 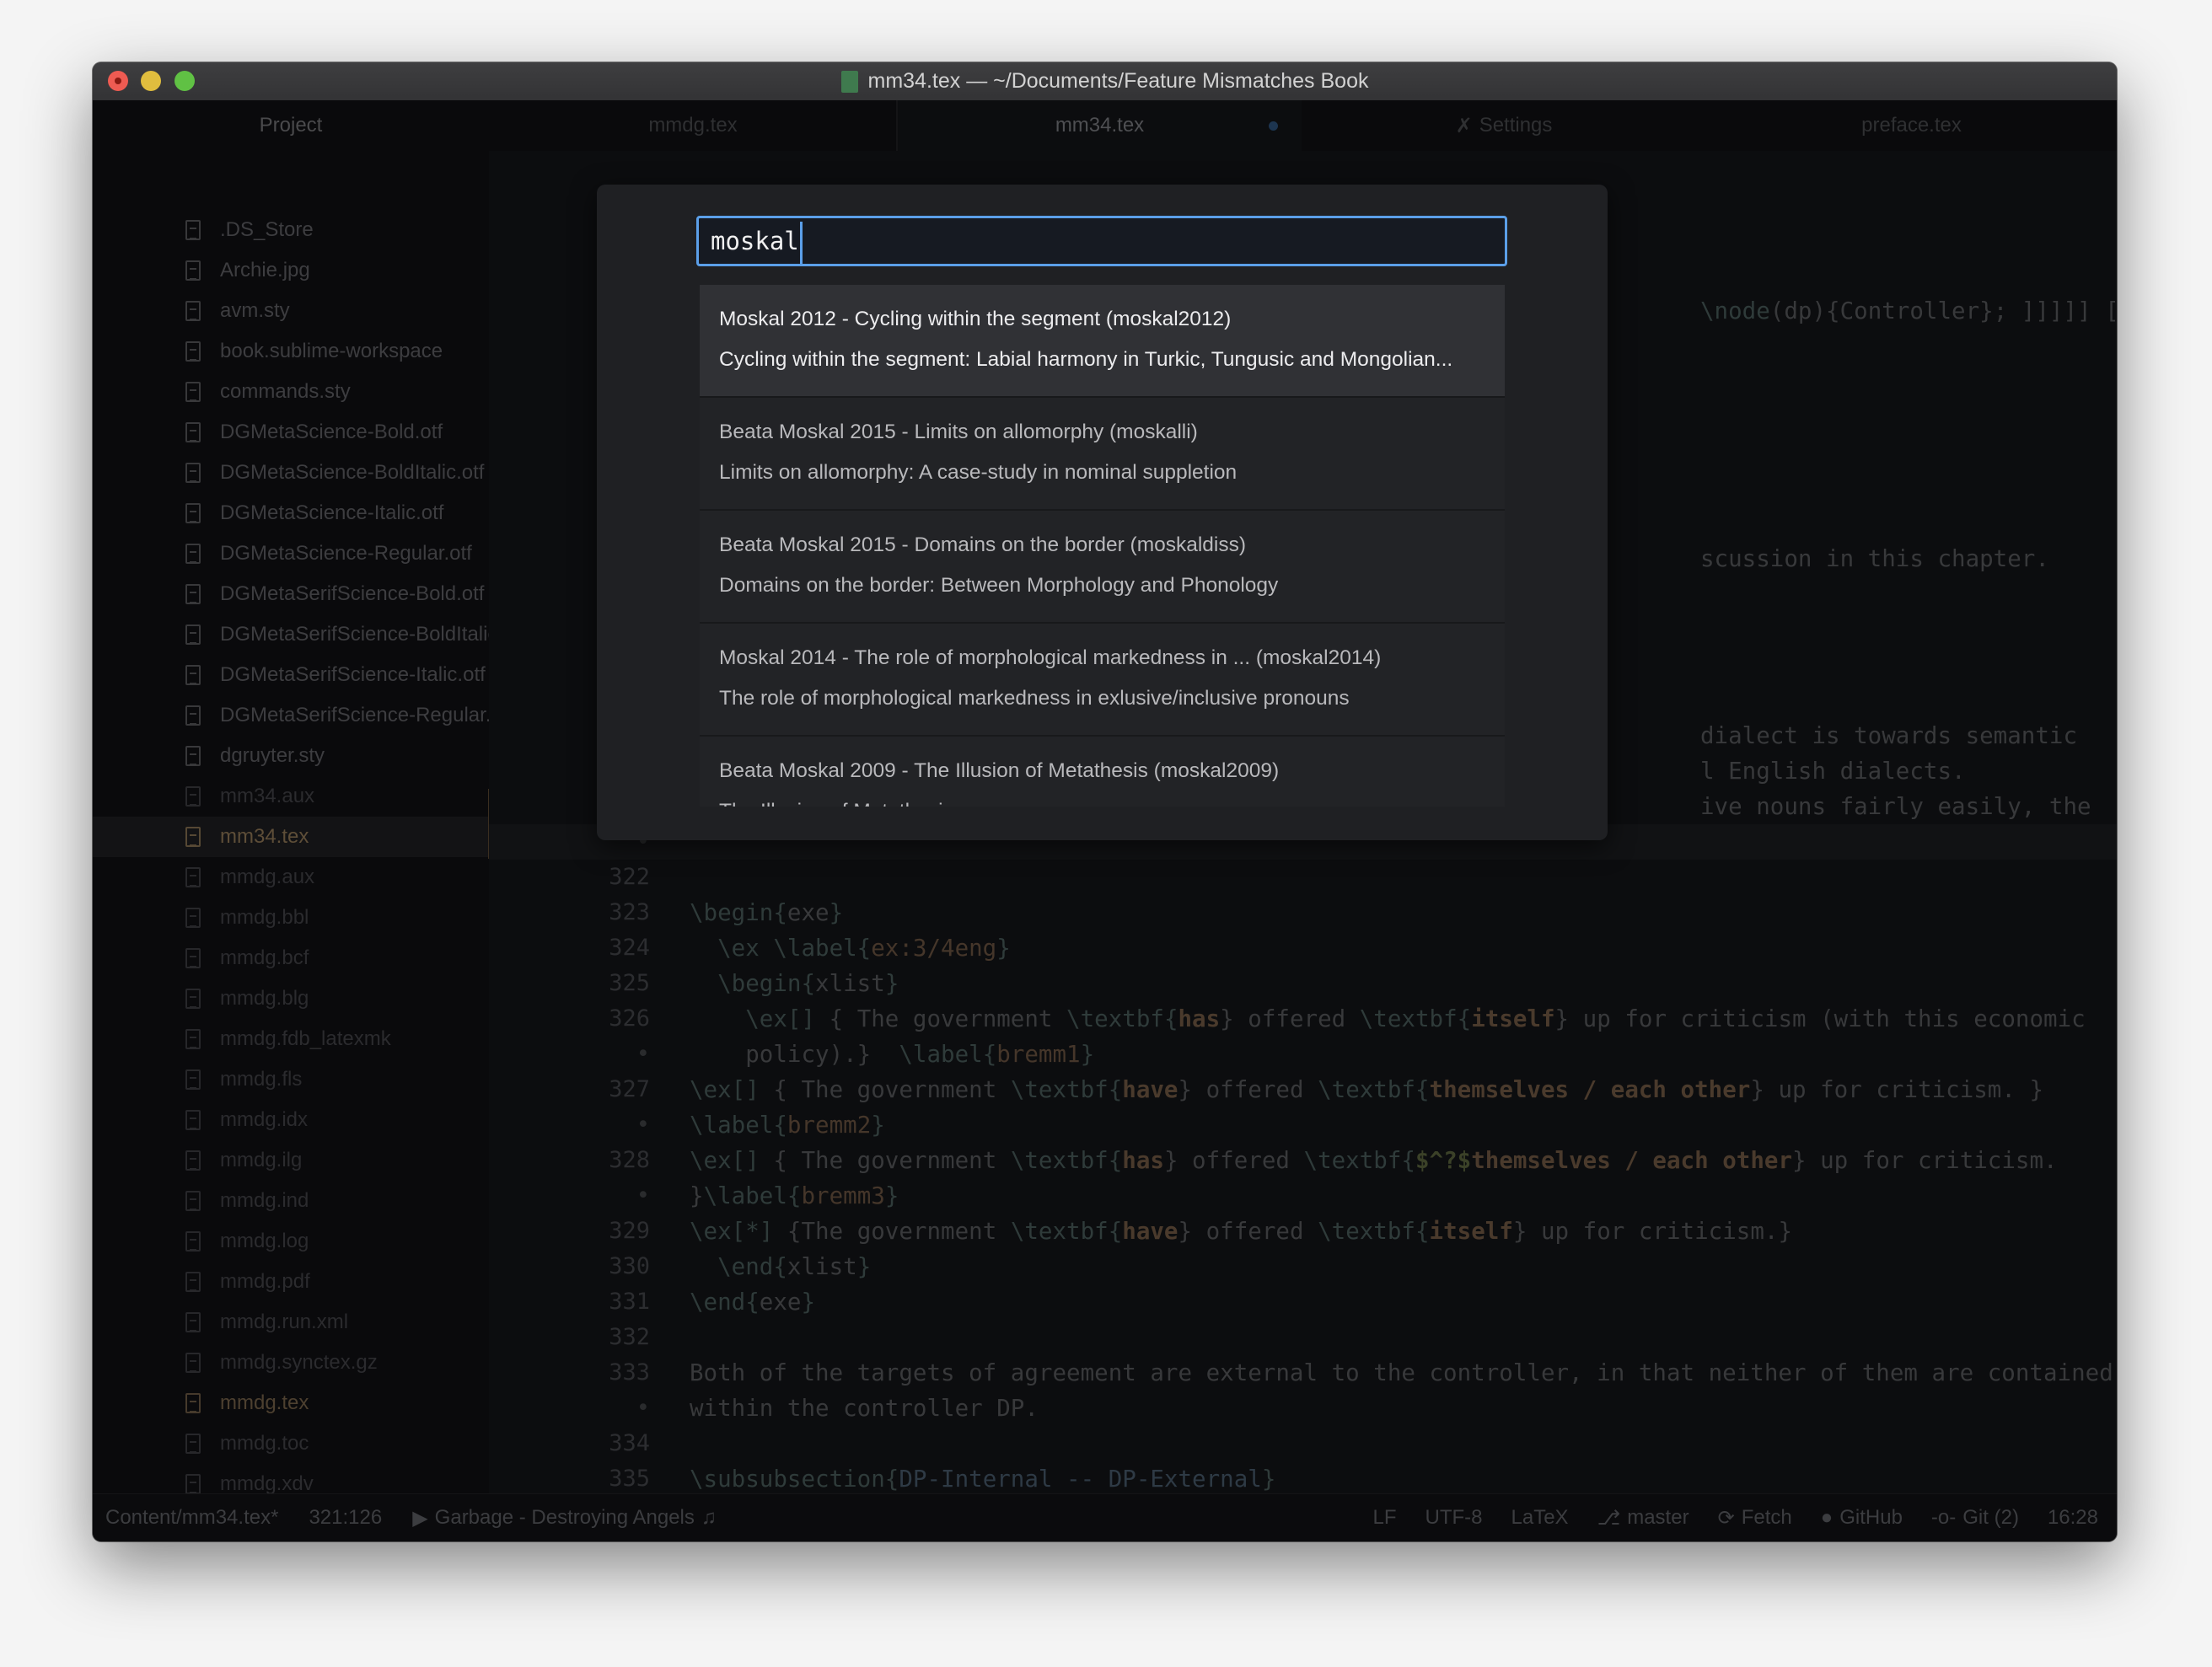 I want to click on code-text: \end{xlist}, so click(x=780, y=1266).